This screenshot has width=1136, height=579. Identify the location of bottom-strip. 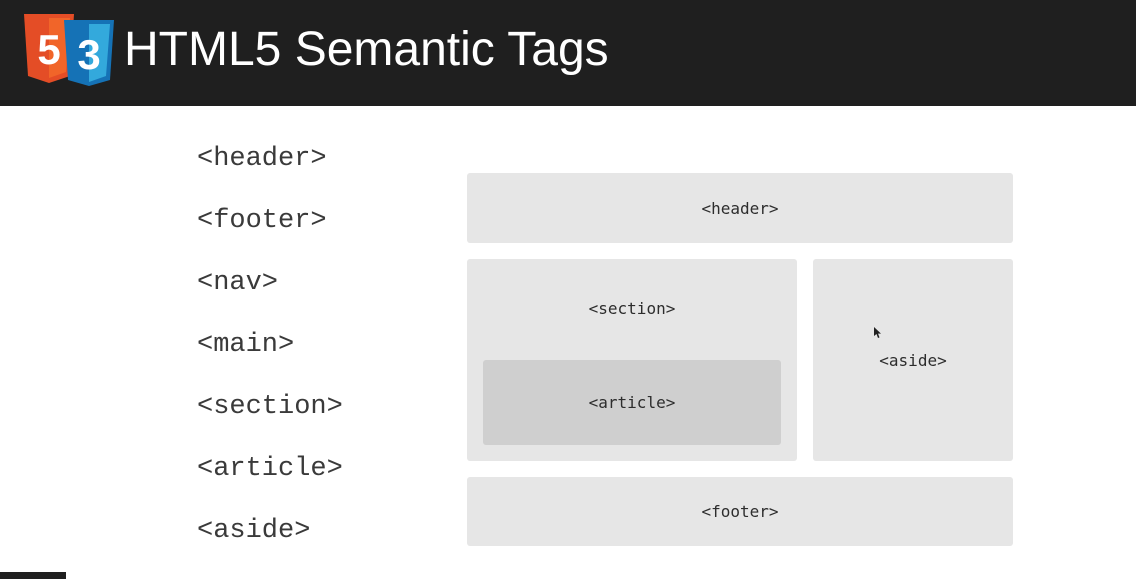
(33, 575).